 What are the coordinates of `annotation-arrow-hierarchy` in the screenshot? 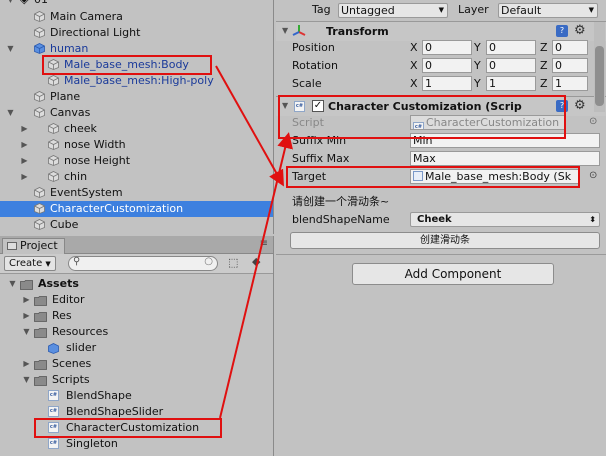 It's located at (249, 126).